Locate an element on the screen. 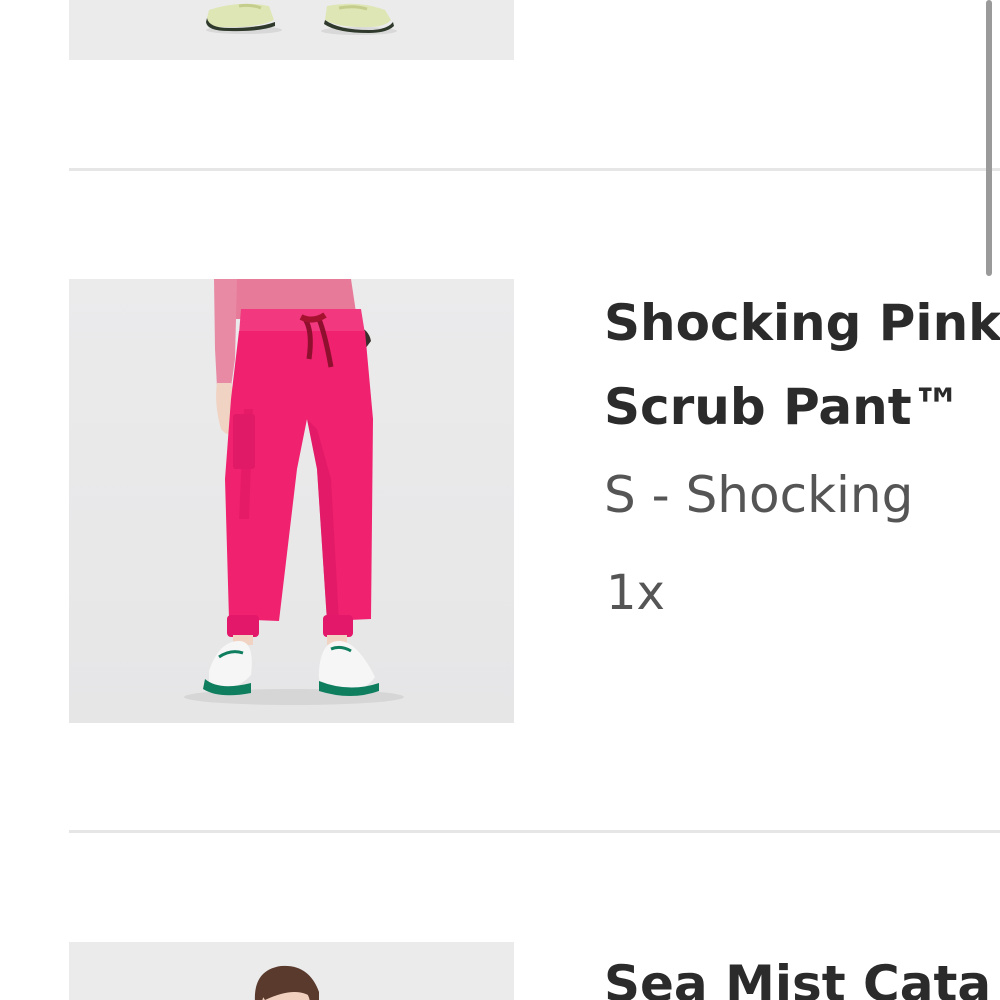 The height and width of the screenshot is (1000, 1000). model-head-image is located at coordinates (291, 971).